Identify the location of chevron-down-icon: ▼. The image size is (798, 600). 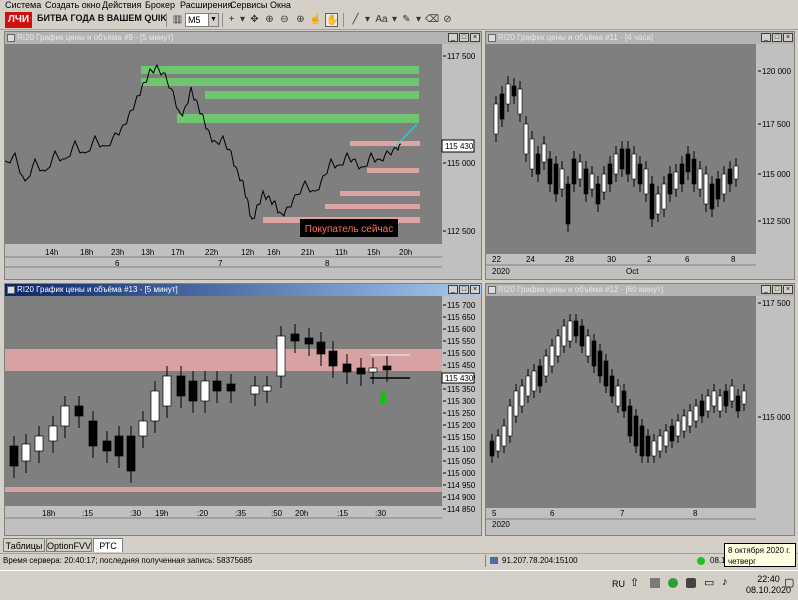
(213, 20).